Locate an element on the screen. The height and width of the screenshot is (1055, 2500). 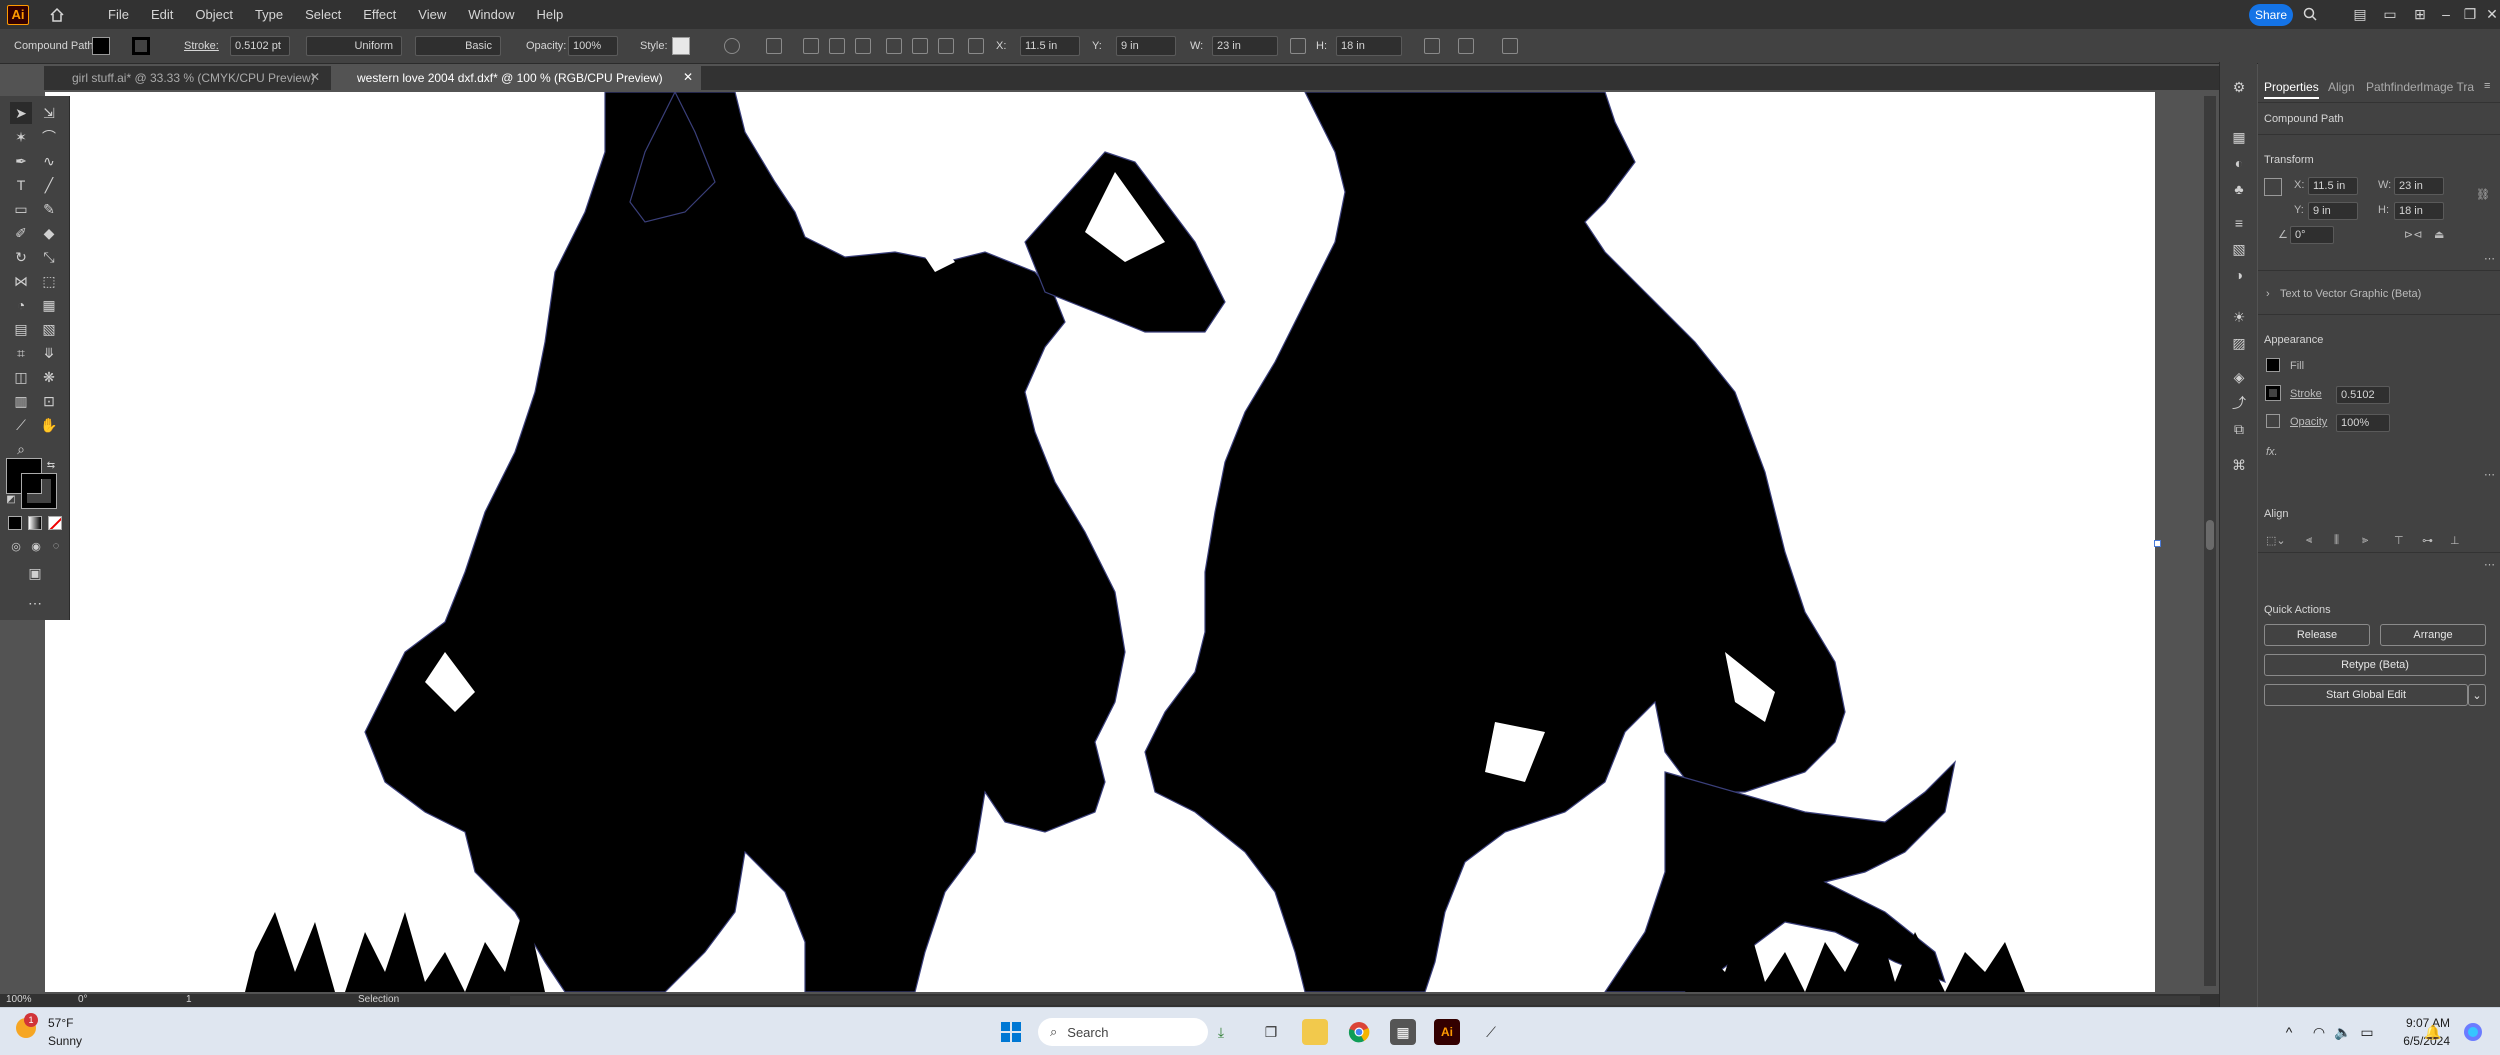
chevron-down-icon: ⌄ is located at coordinates (2477, 695).